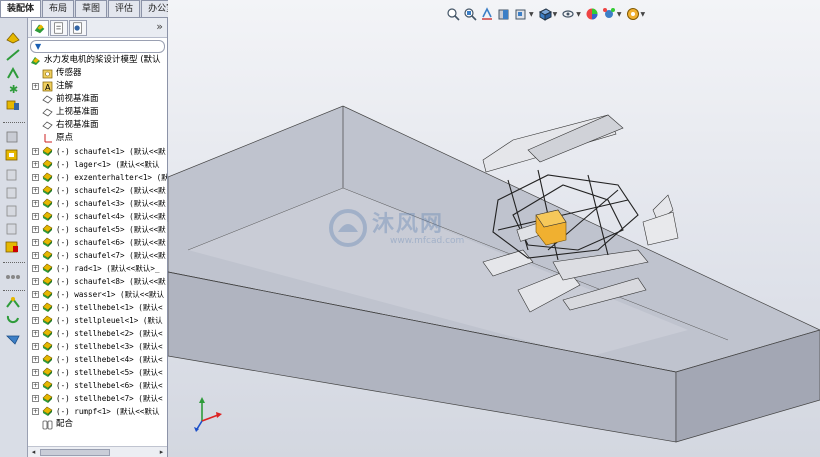 This screenshot has height=457, width=820. What do you see at coordinates (13, 303) in the screenshot?
I see `smart-mates-icon` at bounding box center [13, 303].